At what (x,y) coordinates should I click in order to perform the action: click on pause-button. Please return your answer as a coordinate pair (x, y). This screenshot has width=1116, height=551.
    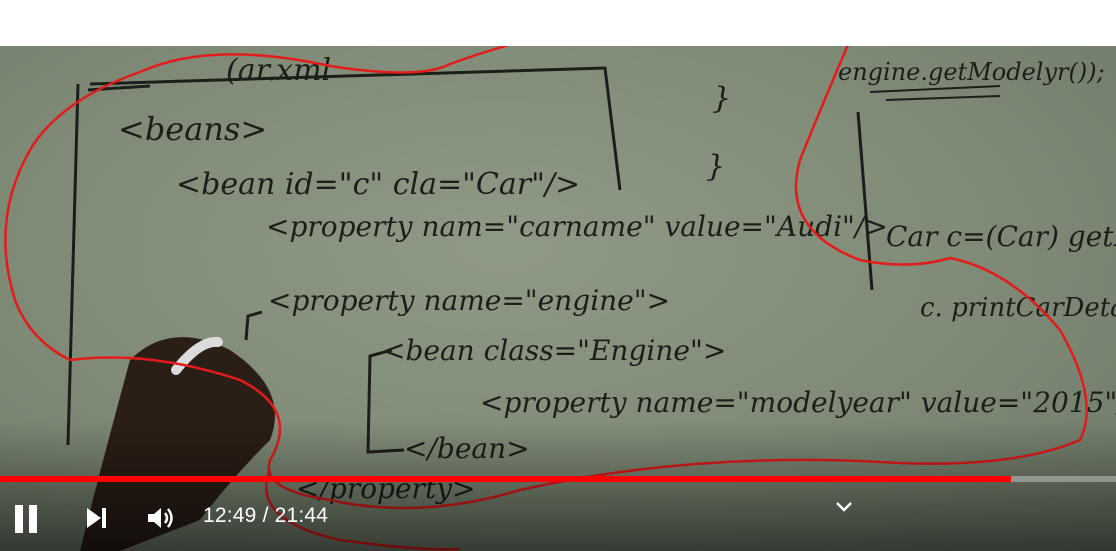
    Looking at the image, I should click on (26, 518).